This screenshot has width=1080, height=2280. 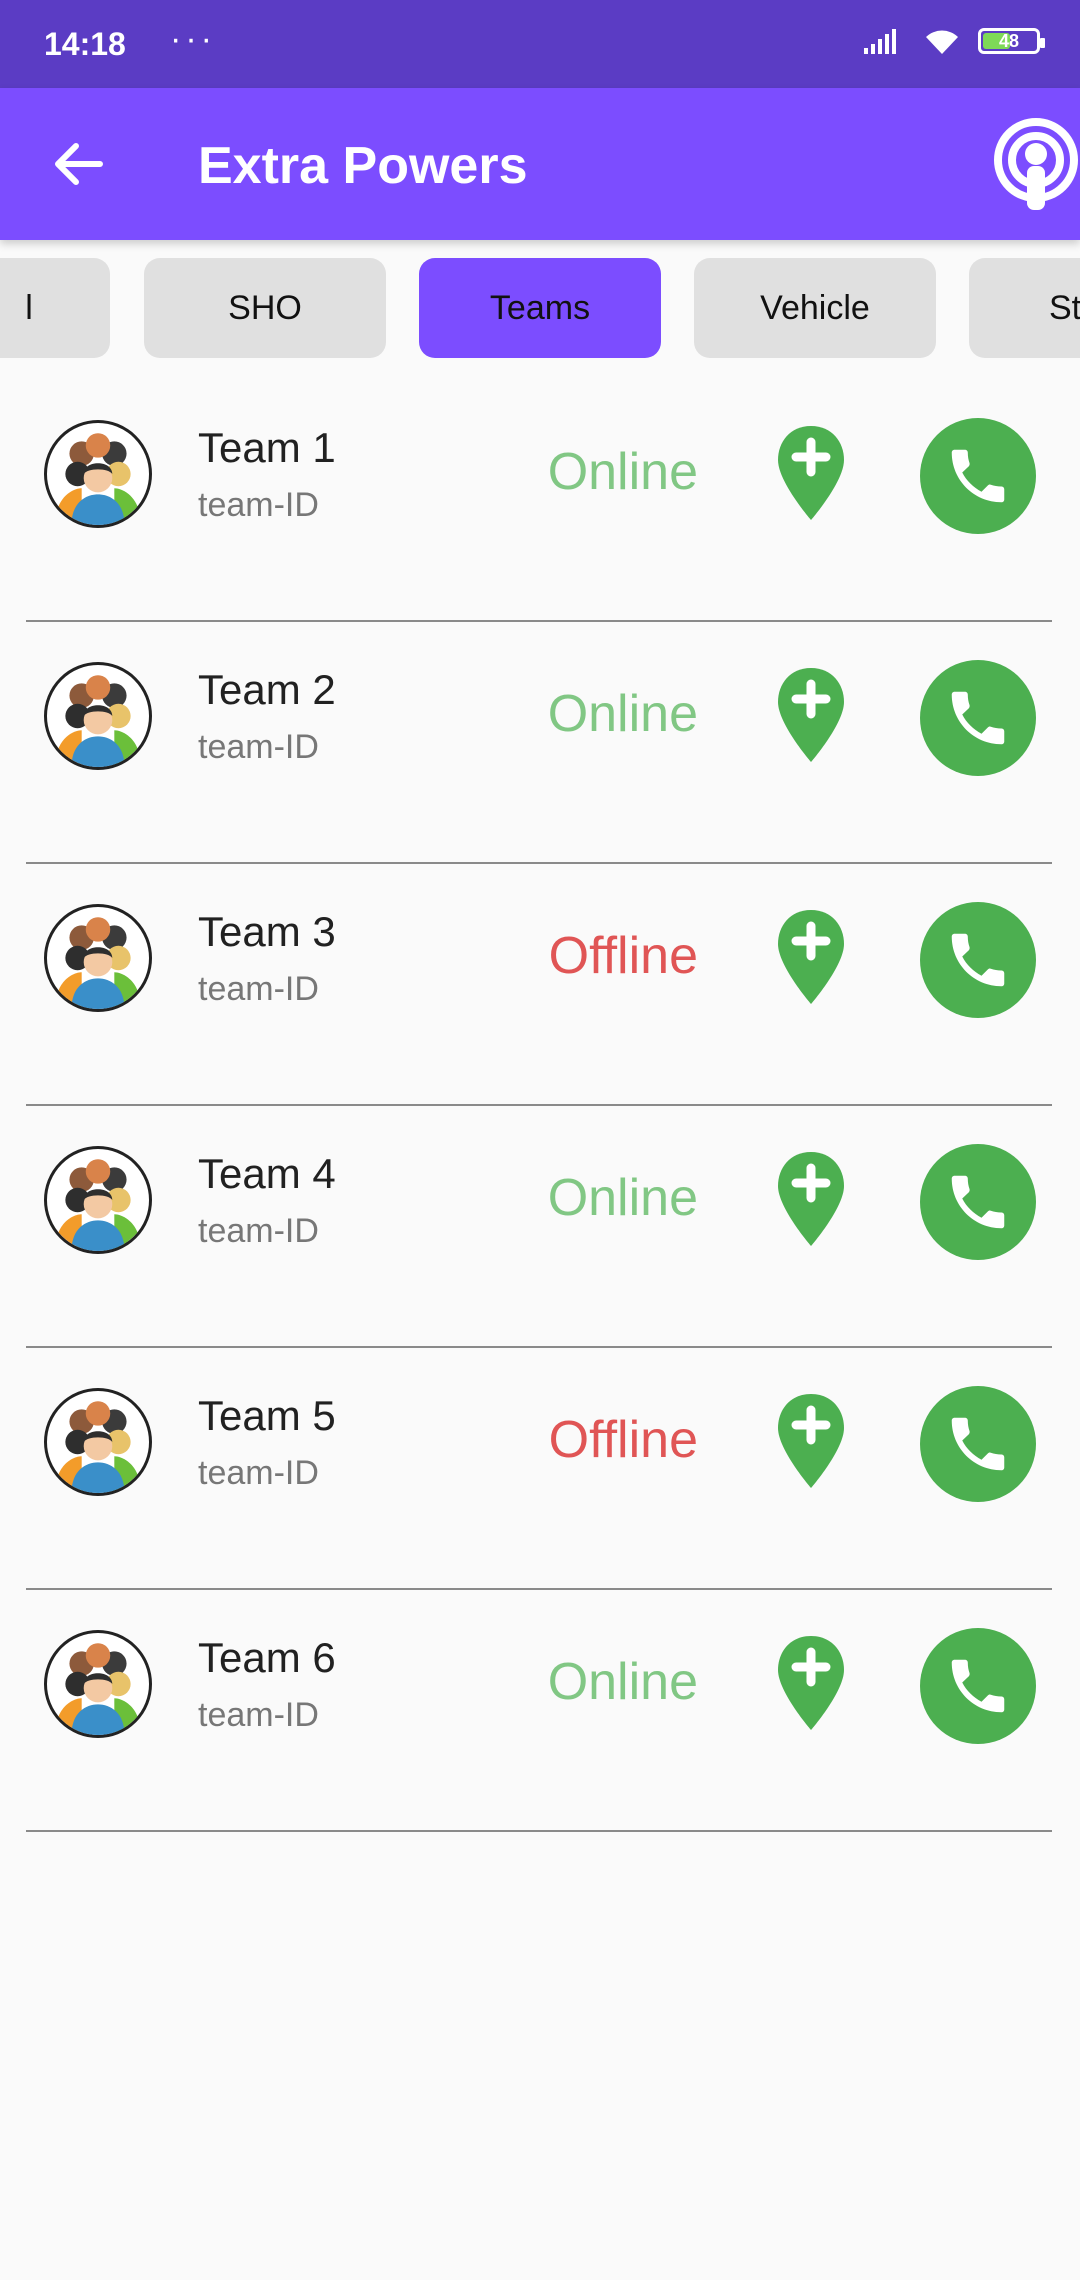 I want to click on tab-label: Vehicle, so click(x=815, y=307).